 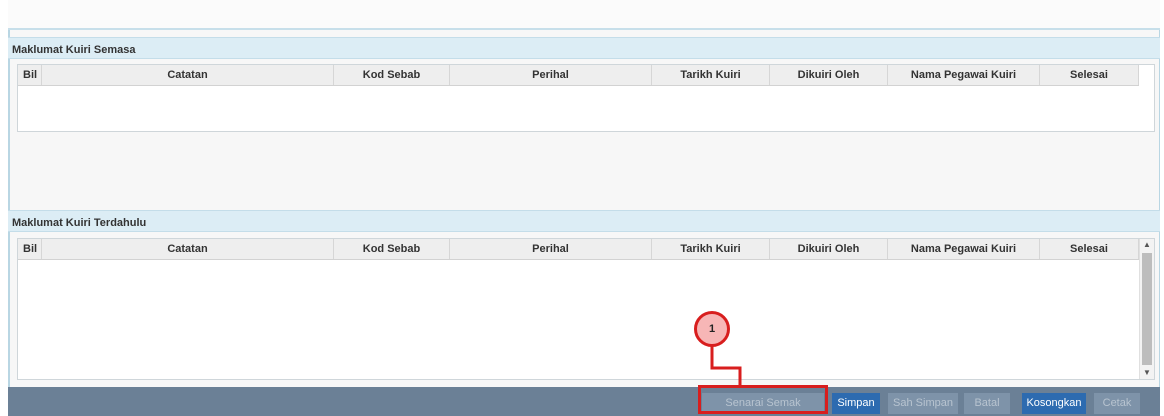 I want to click on top-panel-strip, so click(x=584, y=15).